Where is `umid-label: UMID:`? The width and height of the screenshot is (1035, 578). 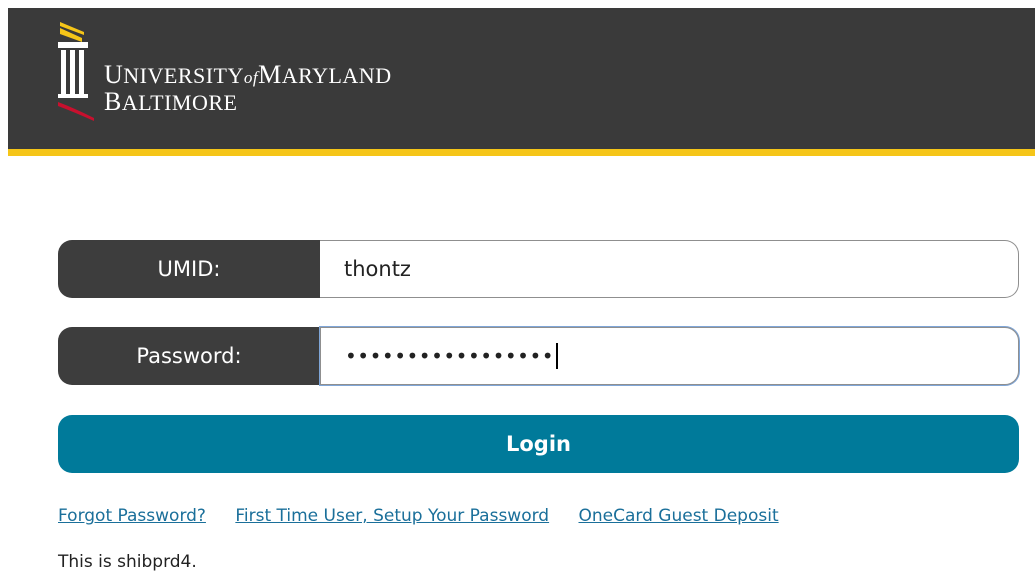
umid-label: UMID: is located at coordinates (189, 269).